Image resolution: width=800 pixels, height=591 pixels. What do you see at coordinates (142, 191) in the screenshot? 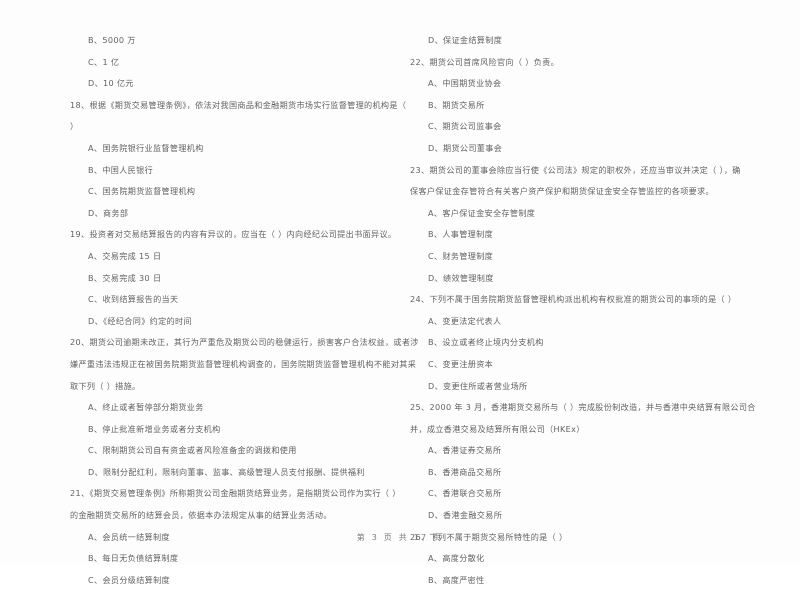
I see `option-item: C、国务院期货监督管理机构` at bounding box center [142, 191].